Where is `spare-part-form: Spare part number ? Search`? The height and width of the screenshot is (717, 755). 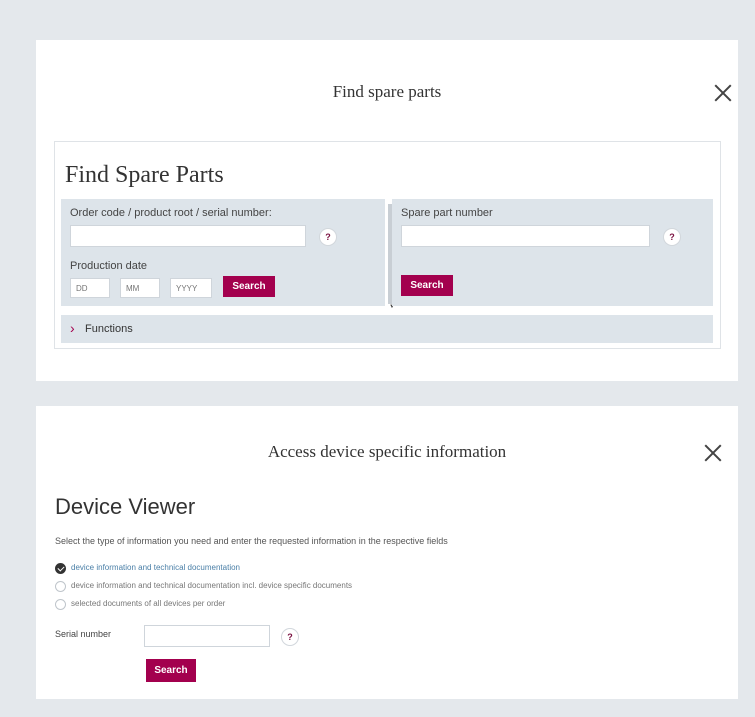 spare-part-form: Spare part number ? Search is located at coordinates (552, 252).